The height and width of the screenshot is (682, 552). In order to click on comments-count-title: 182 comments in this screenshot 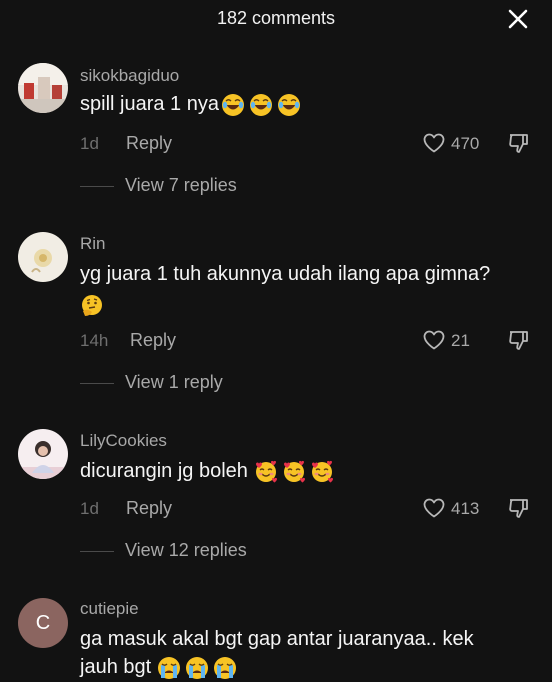, I will do `click(276, 18)`.